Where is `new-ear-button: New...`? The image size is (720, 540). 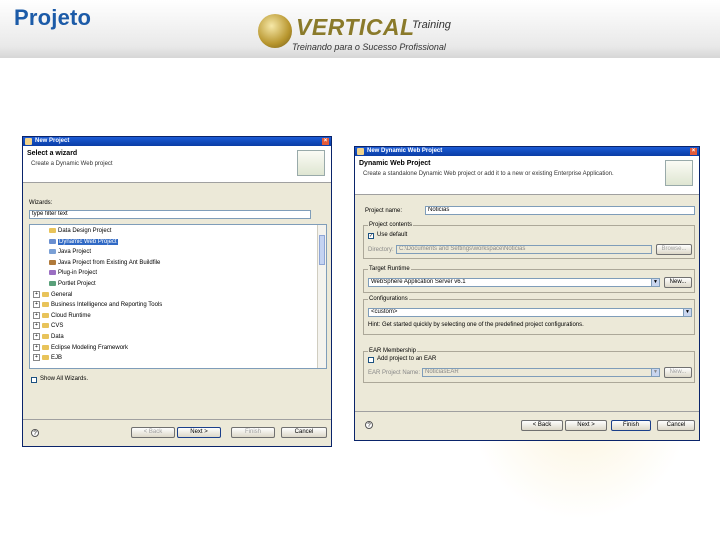
new-ear-button: New... is located at coordinates (678, 372).